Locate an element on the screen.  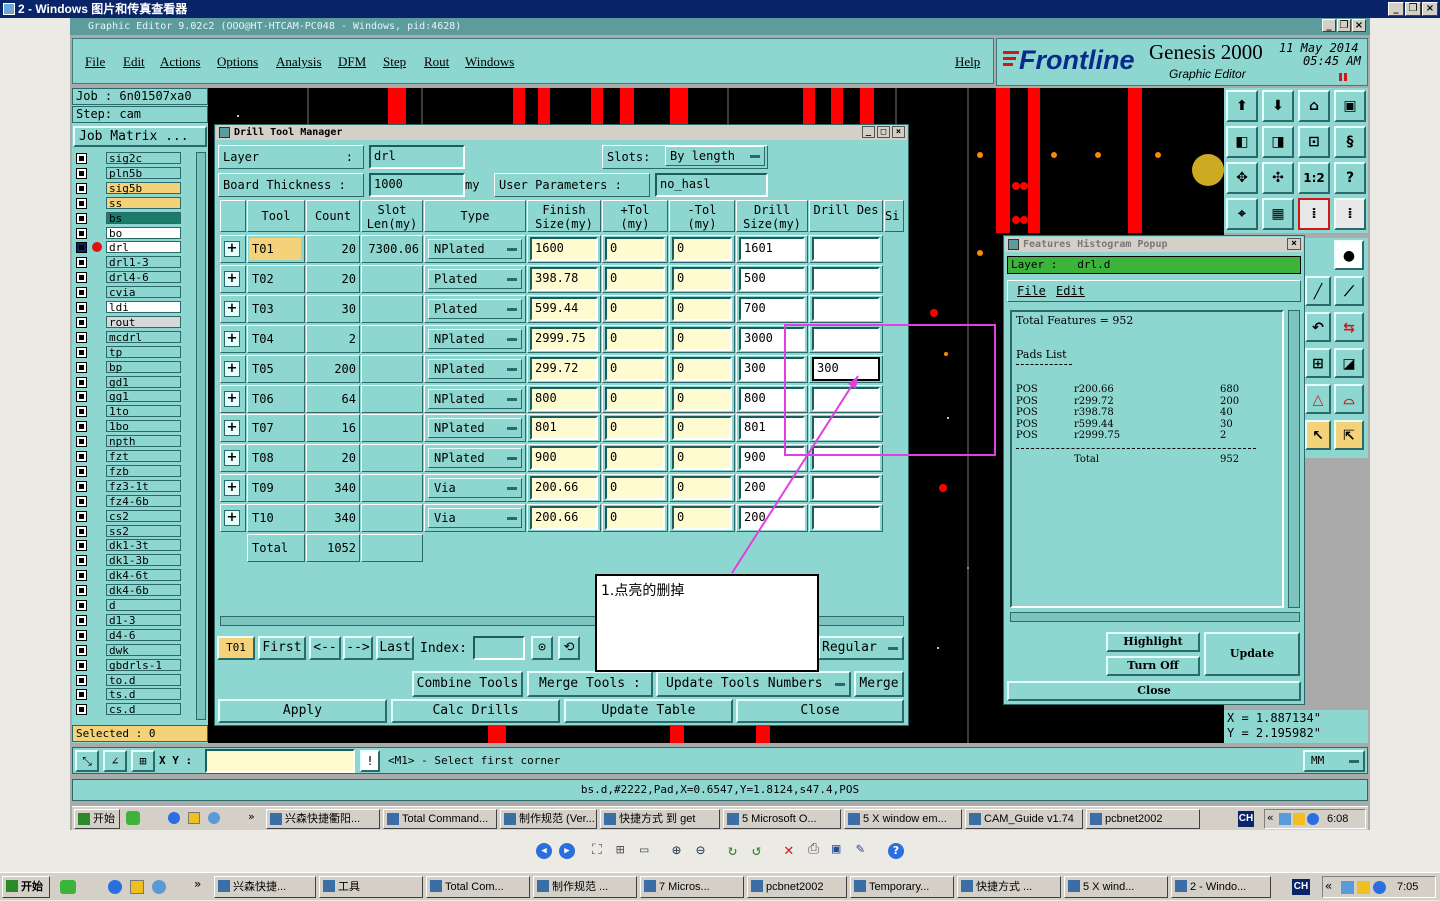
layer-row: ss is located at coordinates (134, 203).